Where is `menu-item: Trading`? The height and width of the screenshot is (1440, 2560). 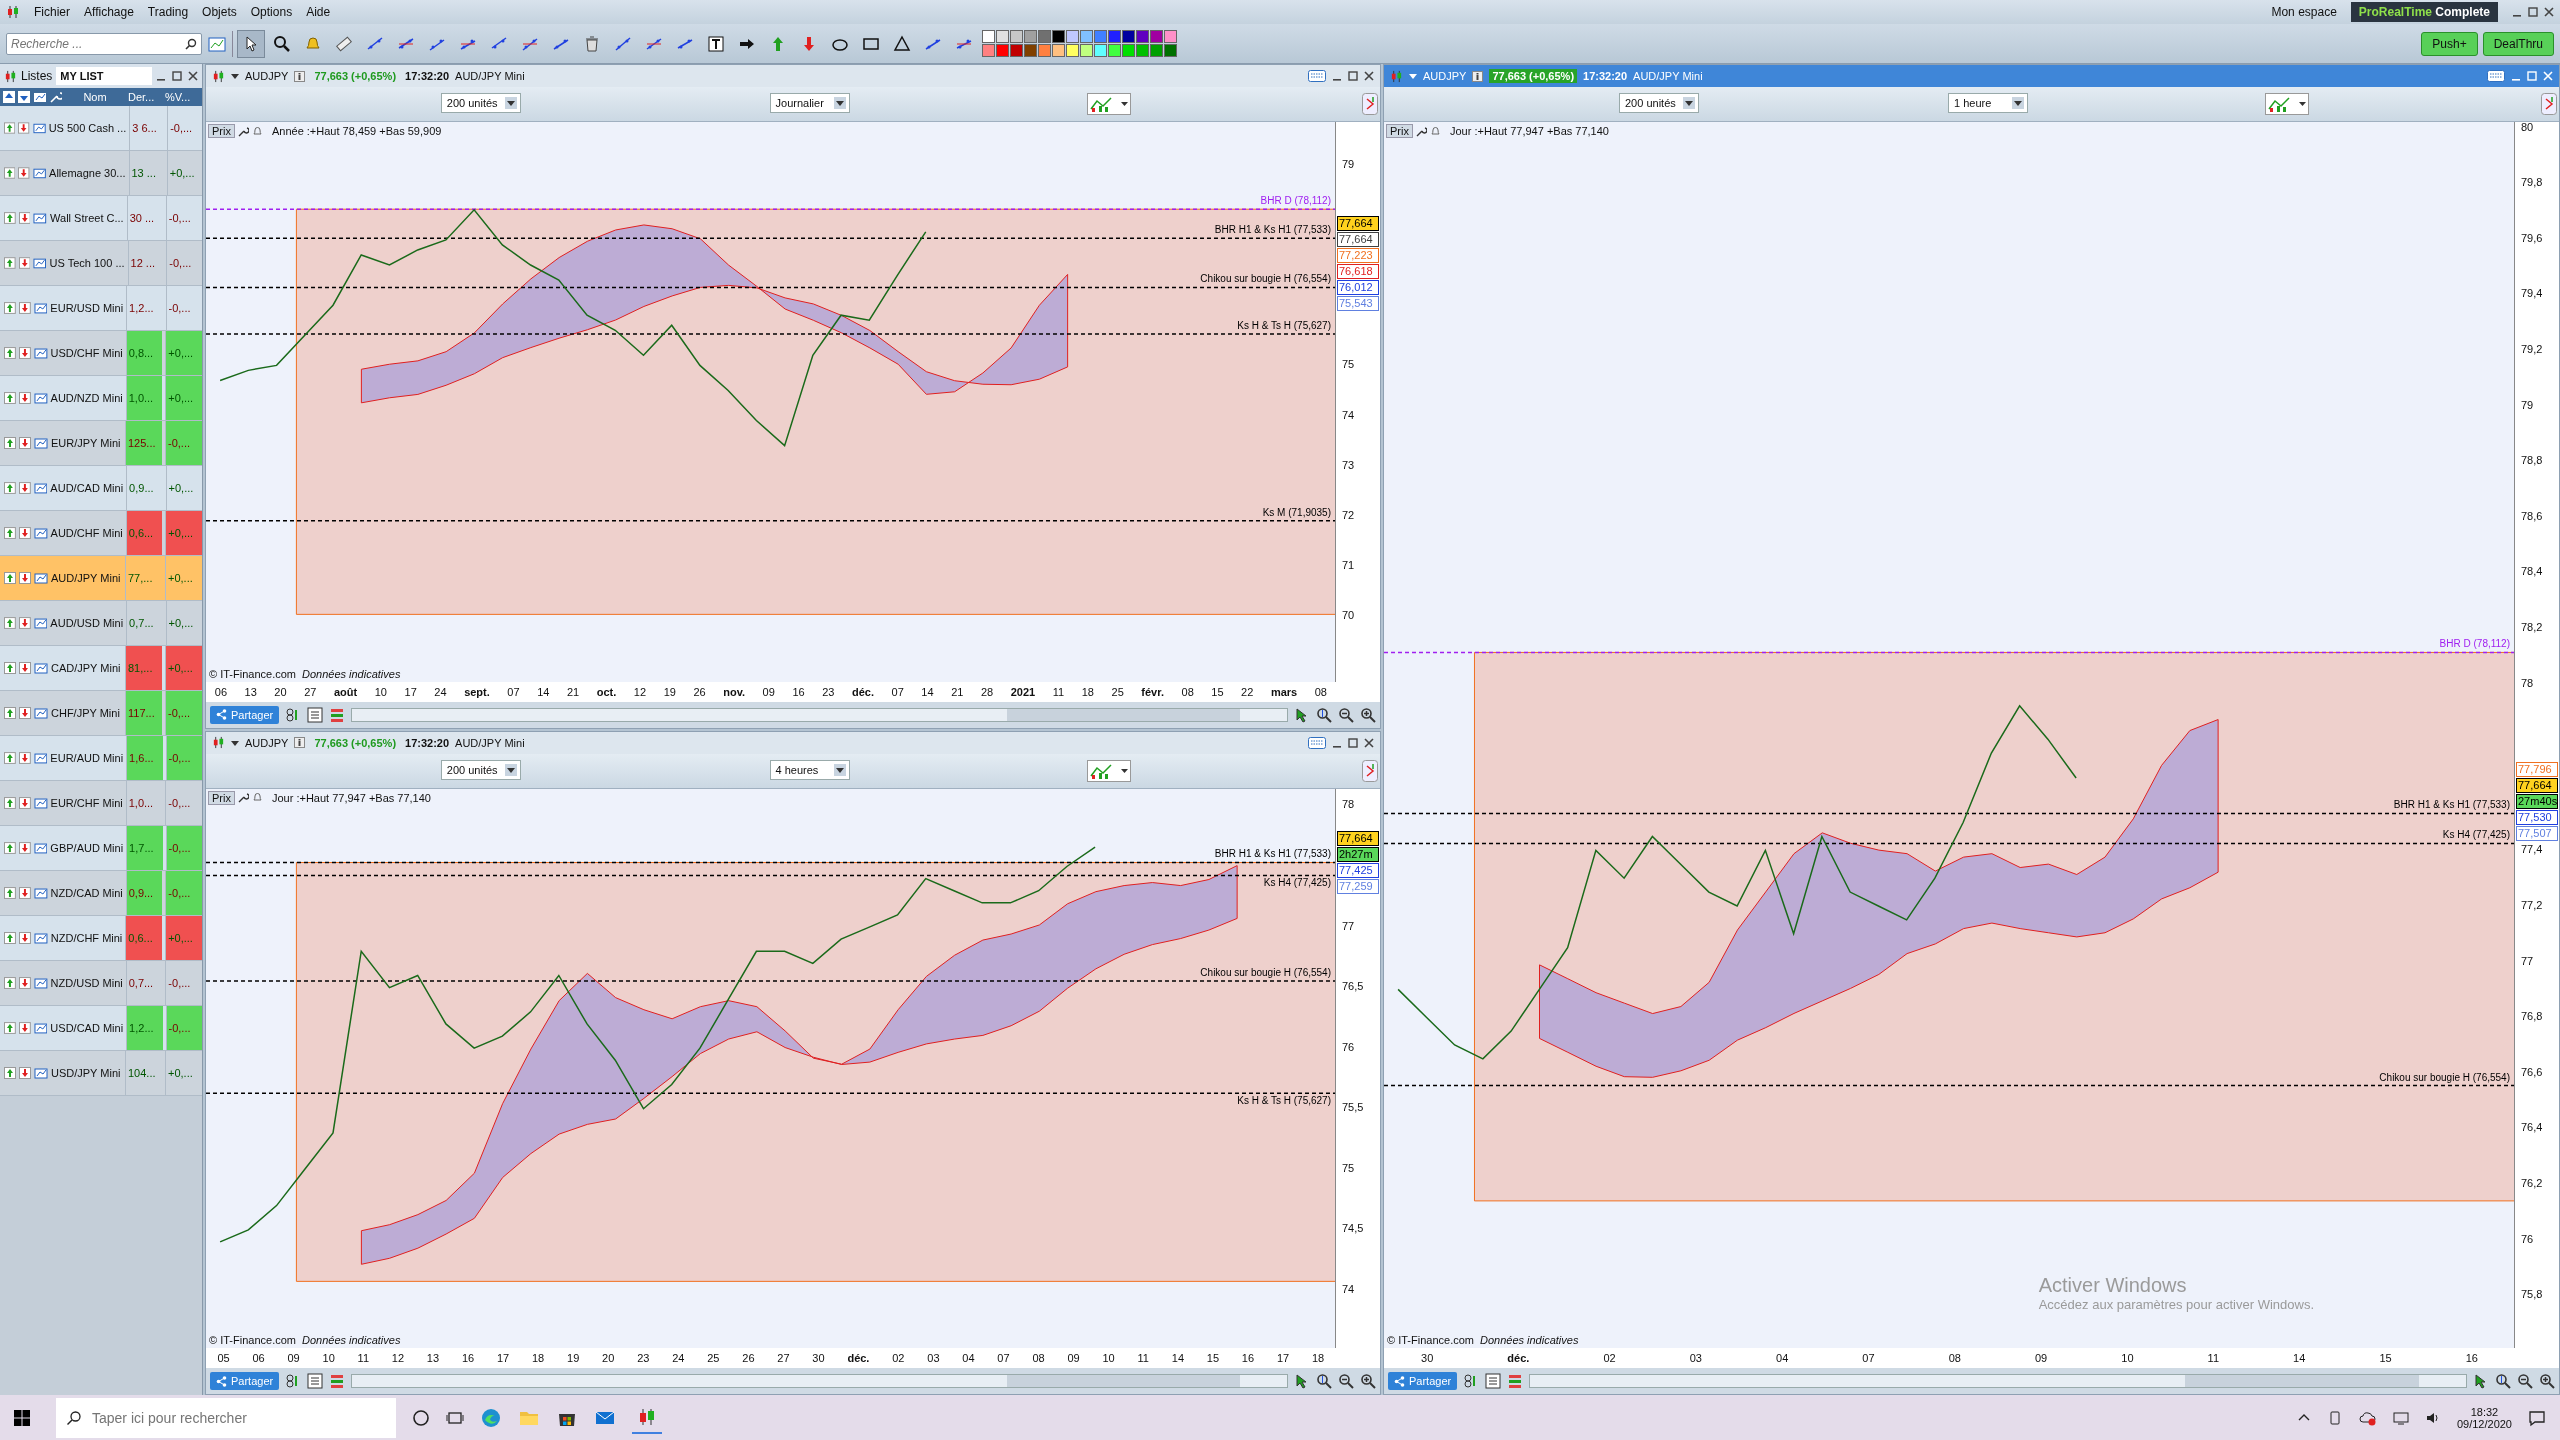
menu-item: Trading is located at coordinates (168, 12).